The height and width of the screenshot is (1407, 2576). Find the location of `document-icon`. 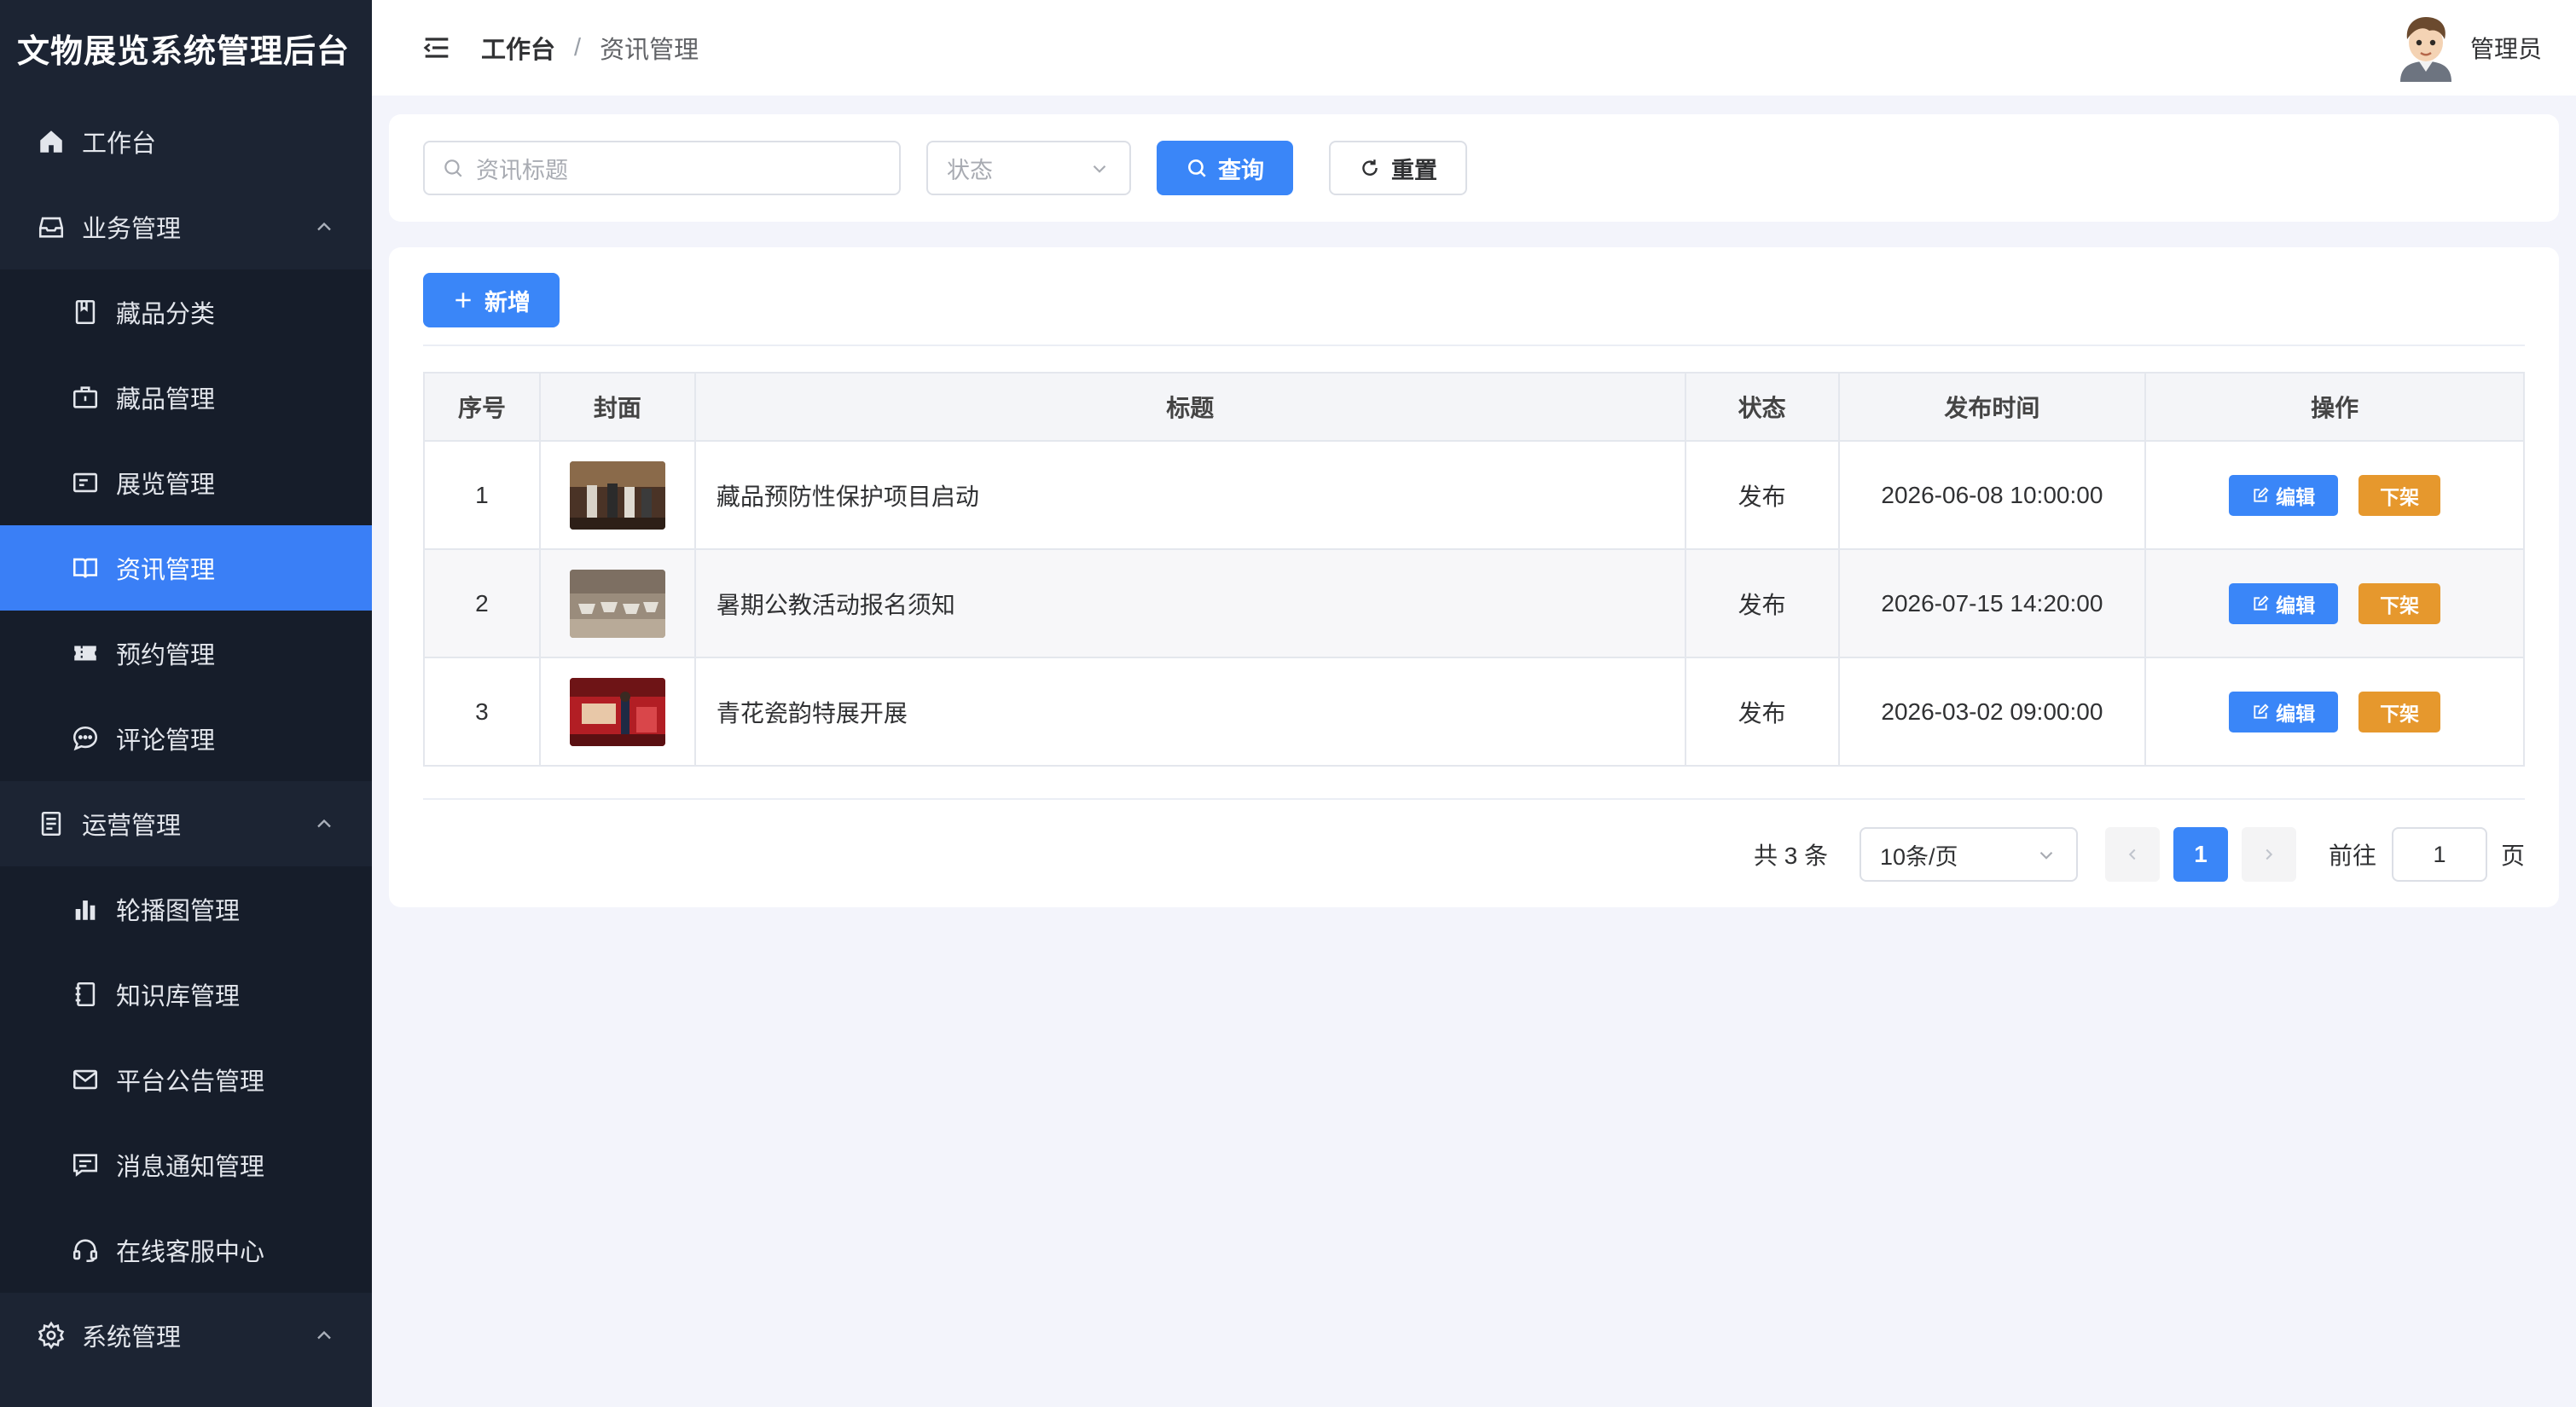

document-icon is located at coordinates (51, 824).